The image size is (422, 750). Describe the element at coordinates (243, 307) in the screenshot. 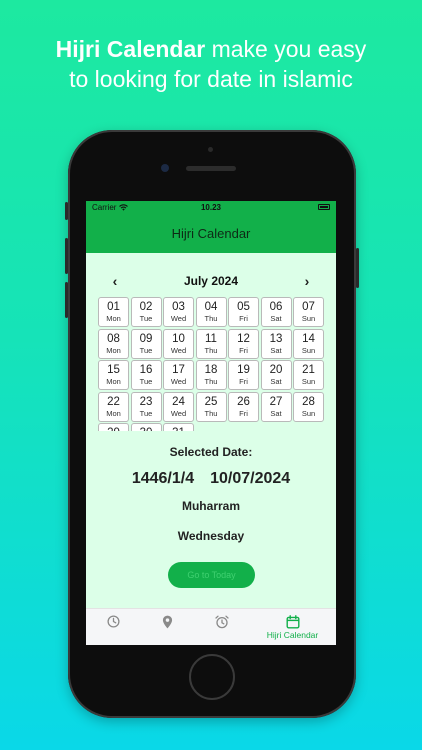

I see `day-number: 05` at that location.